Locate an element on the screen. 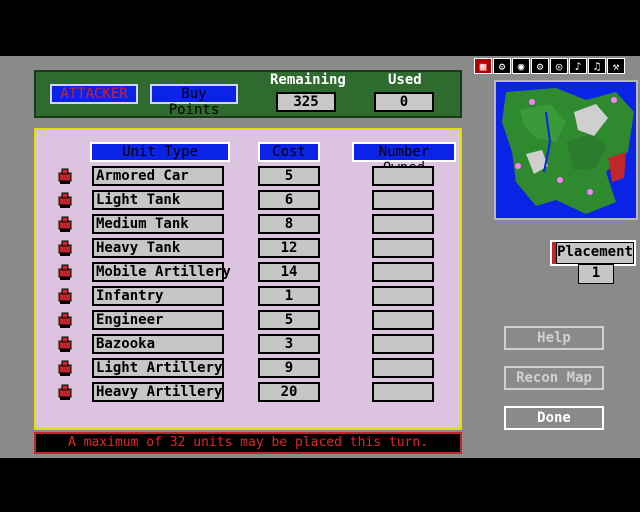 This screenshot has height=512, width=640. unit-type-name: Light Tank is located at coordinates (158, 200).